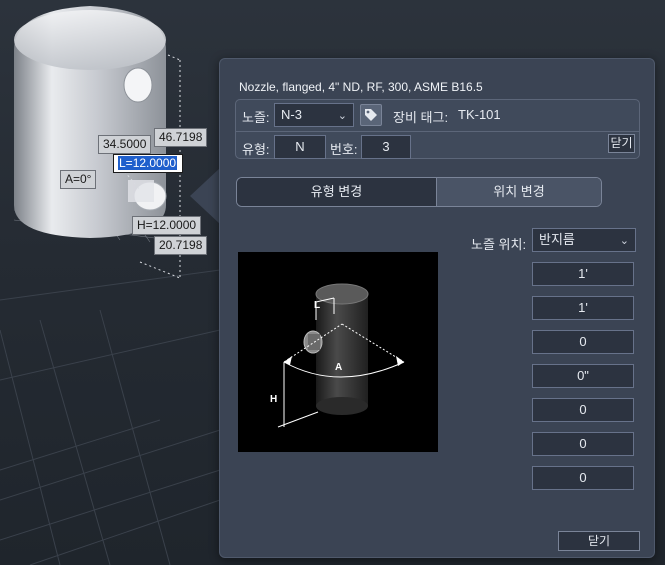 This screenshot has width=665, height=565. I want to click on param-field-i: 0, so click(583, 410).